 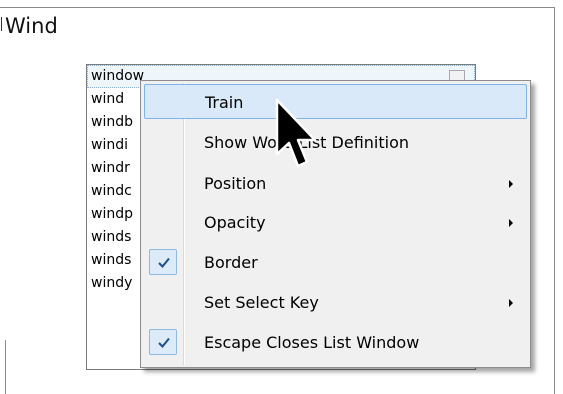 What do you see at coordinates (1, 24) in the screenshot?
I see `title-edge-mark` at bounding box center [1, 24].